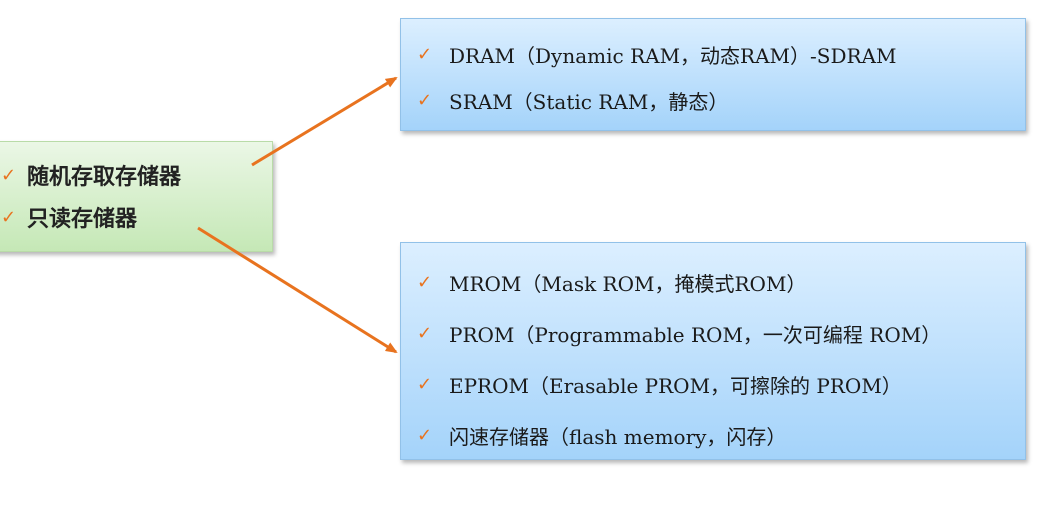 This screenshot has height=512, width=1049. Describe the element at coordinates (297, 215) in the screenshot. I see `connector-arrows` at that location.